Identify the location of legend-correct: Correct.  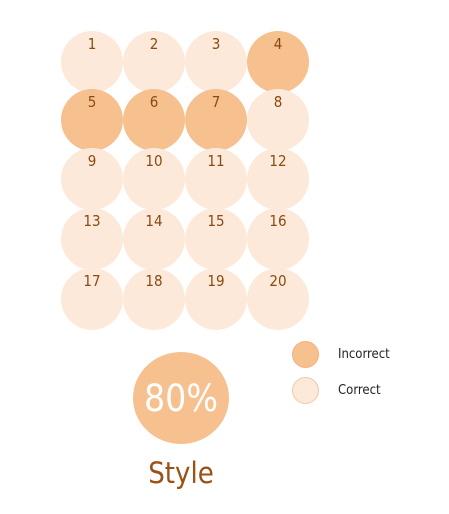
(336, 390).